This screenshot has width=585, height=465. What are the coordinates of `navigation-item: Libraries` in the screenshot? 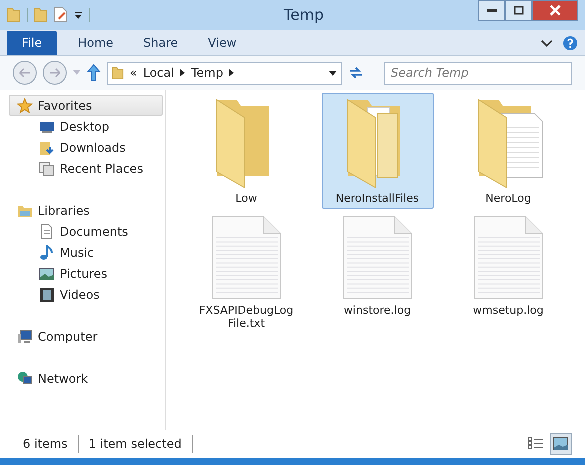 It's located at (86, 210).